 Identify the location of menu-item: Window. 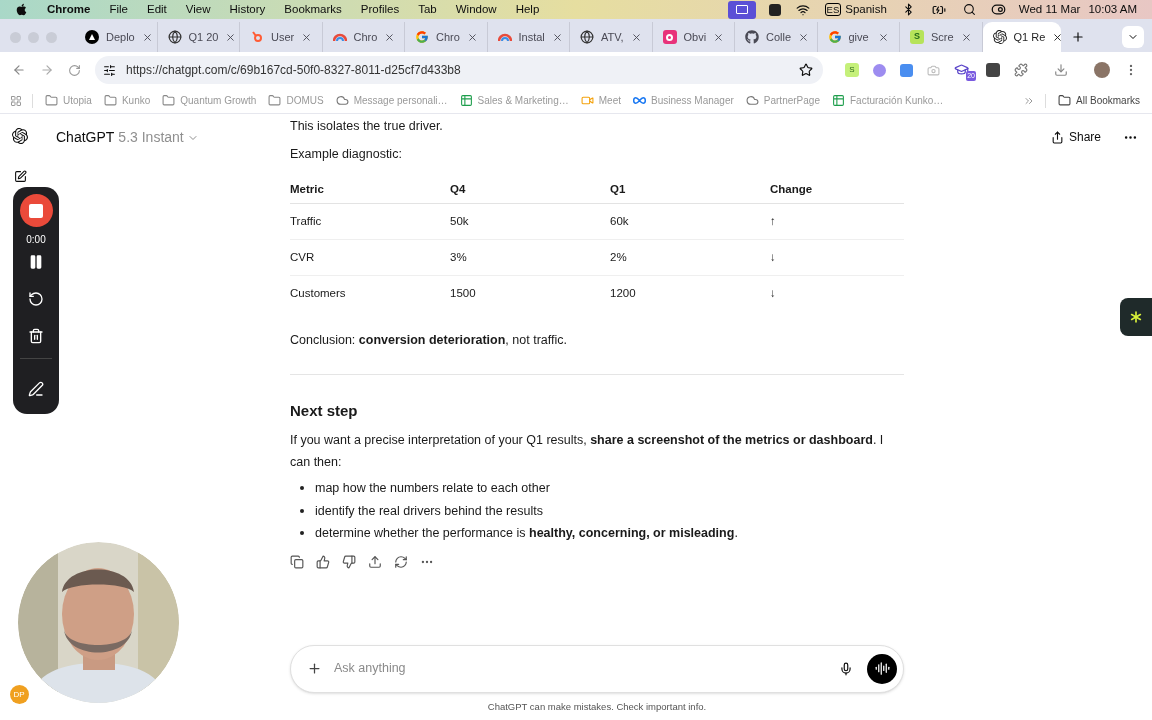
(476, 9).